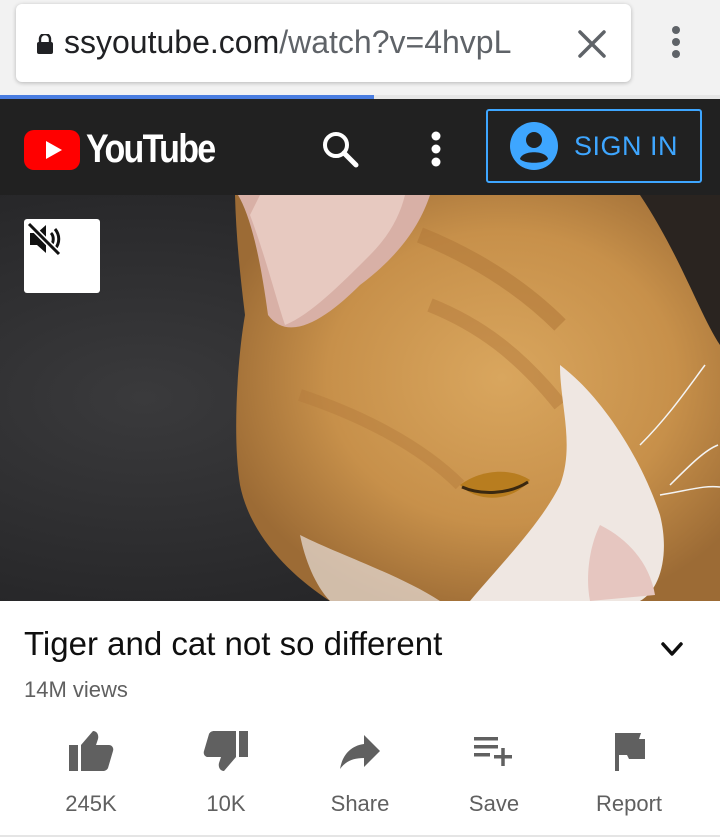  What do you see at coordinates (91, 773) in the screenshot?
I see `like-button: 245K` at bounding box center [91, 773].